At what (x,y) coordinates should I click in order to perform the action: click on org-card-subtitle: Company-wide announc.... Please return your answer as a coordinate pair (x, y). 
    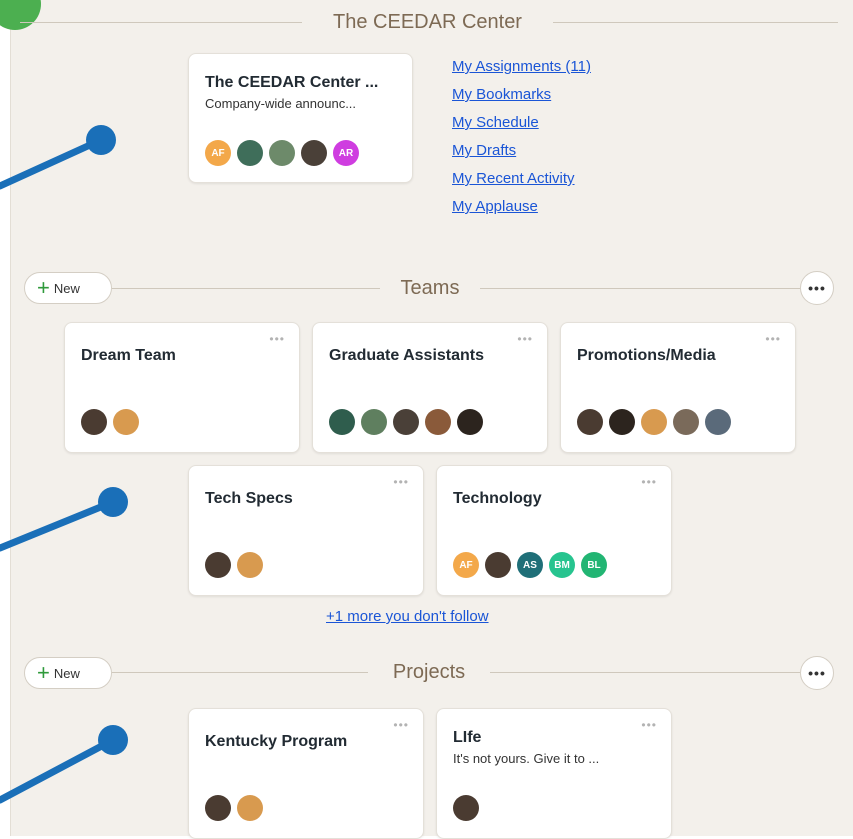
    Looking at the image, I should click on (281, 103).